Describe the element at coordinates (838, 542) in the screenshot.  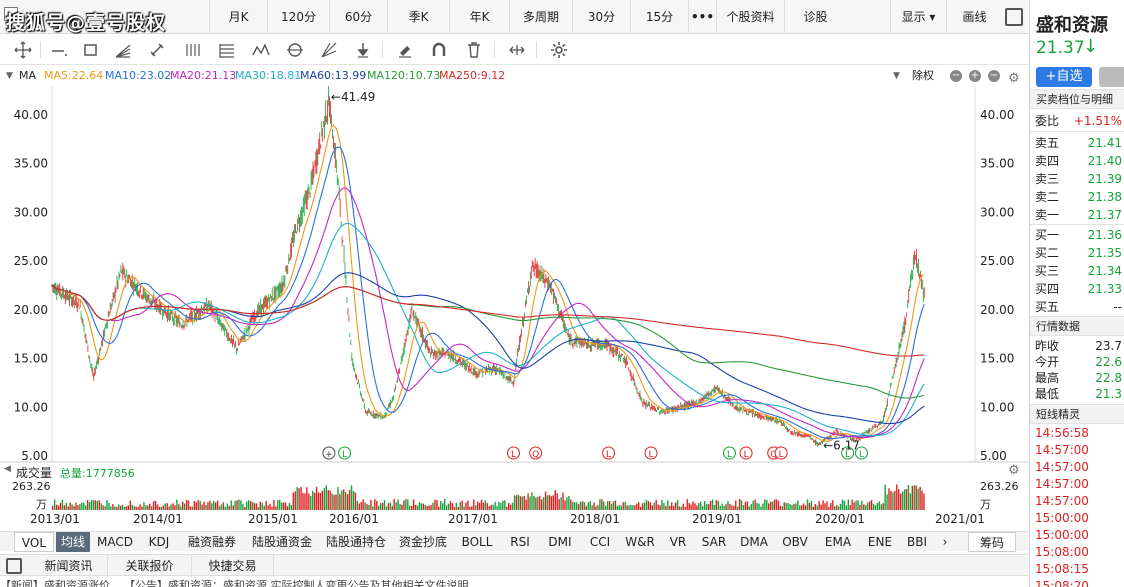
I see `indicator-tab-ema: EMA` at that location.